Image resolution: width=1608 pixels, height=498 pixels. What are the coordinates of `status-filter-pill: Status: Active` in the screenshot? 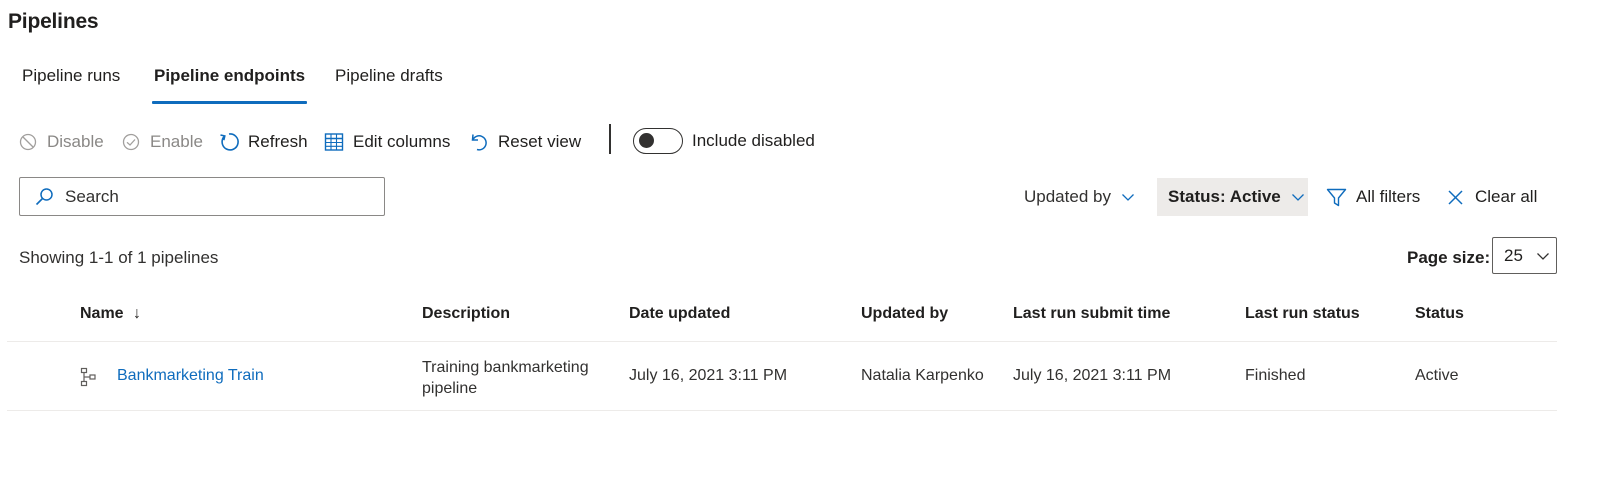 It's located at (1232, 197).